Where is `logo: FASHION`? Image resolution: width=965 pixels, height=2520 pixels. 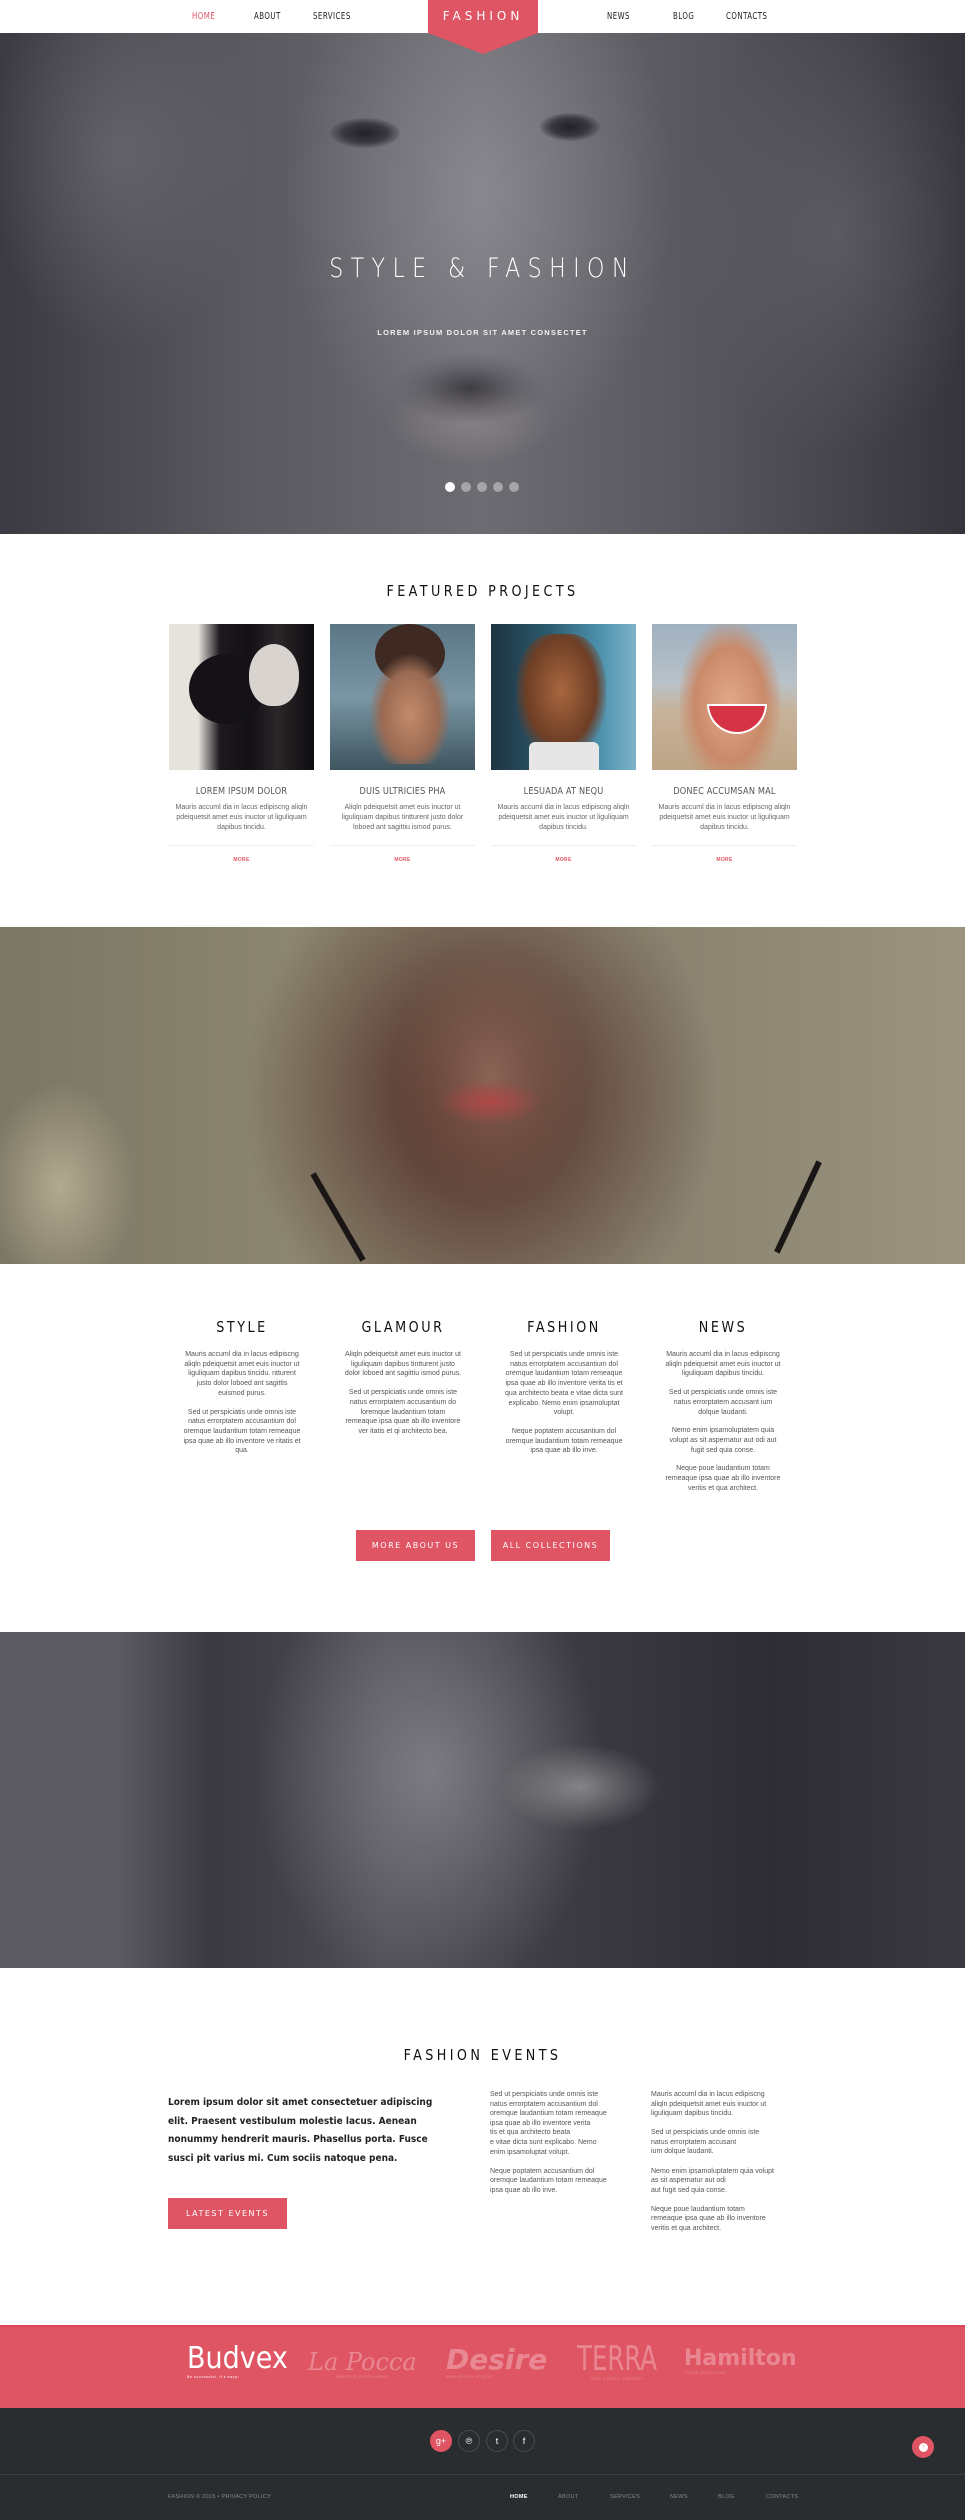 logo: FASHION is located at coordinates (483, 27).